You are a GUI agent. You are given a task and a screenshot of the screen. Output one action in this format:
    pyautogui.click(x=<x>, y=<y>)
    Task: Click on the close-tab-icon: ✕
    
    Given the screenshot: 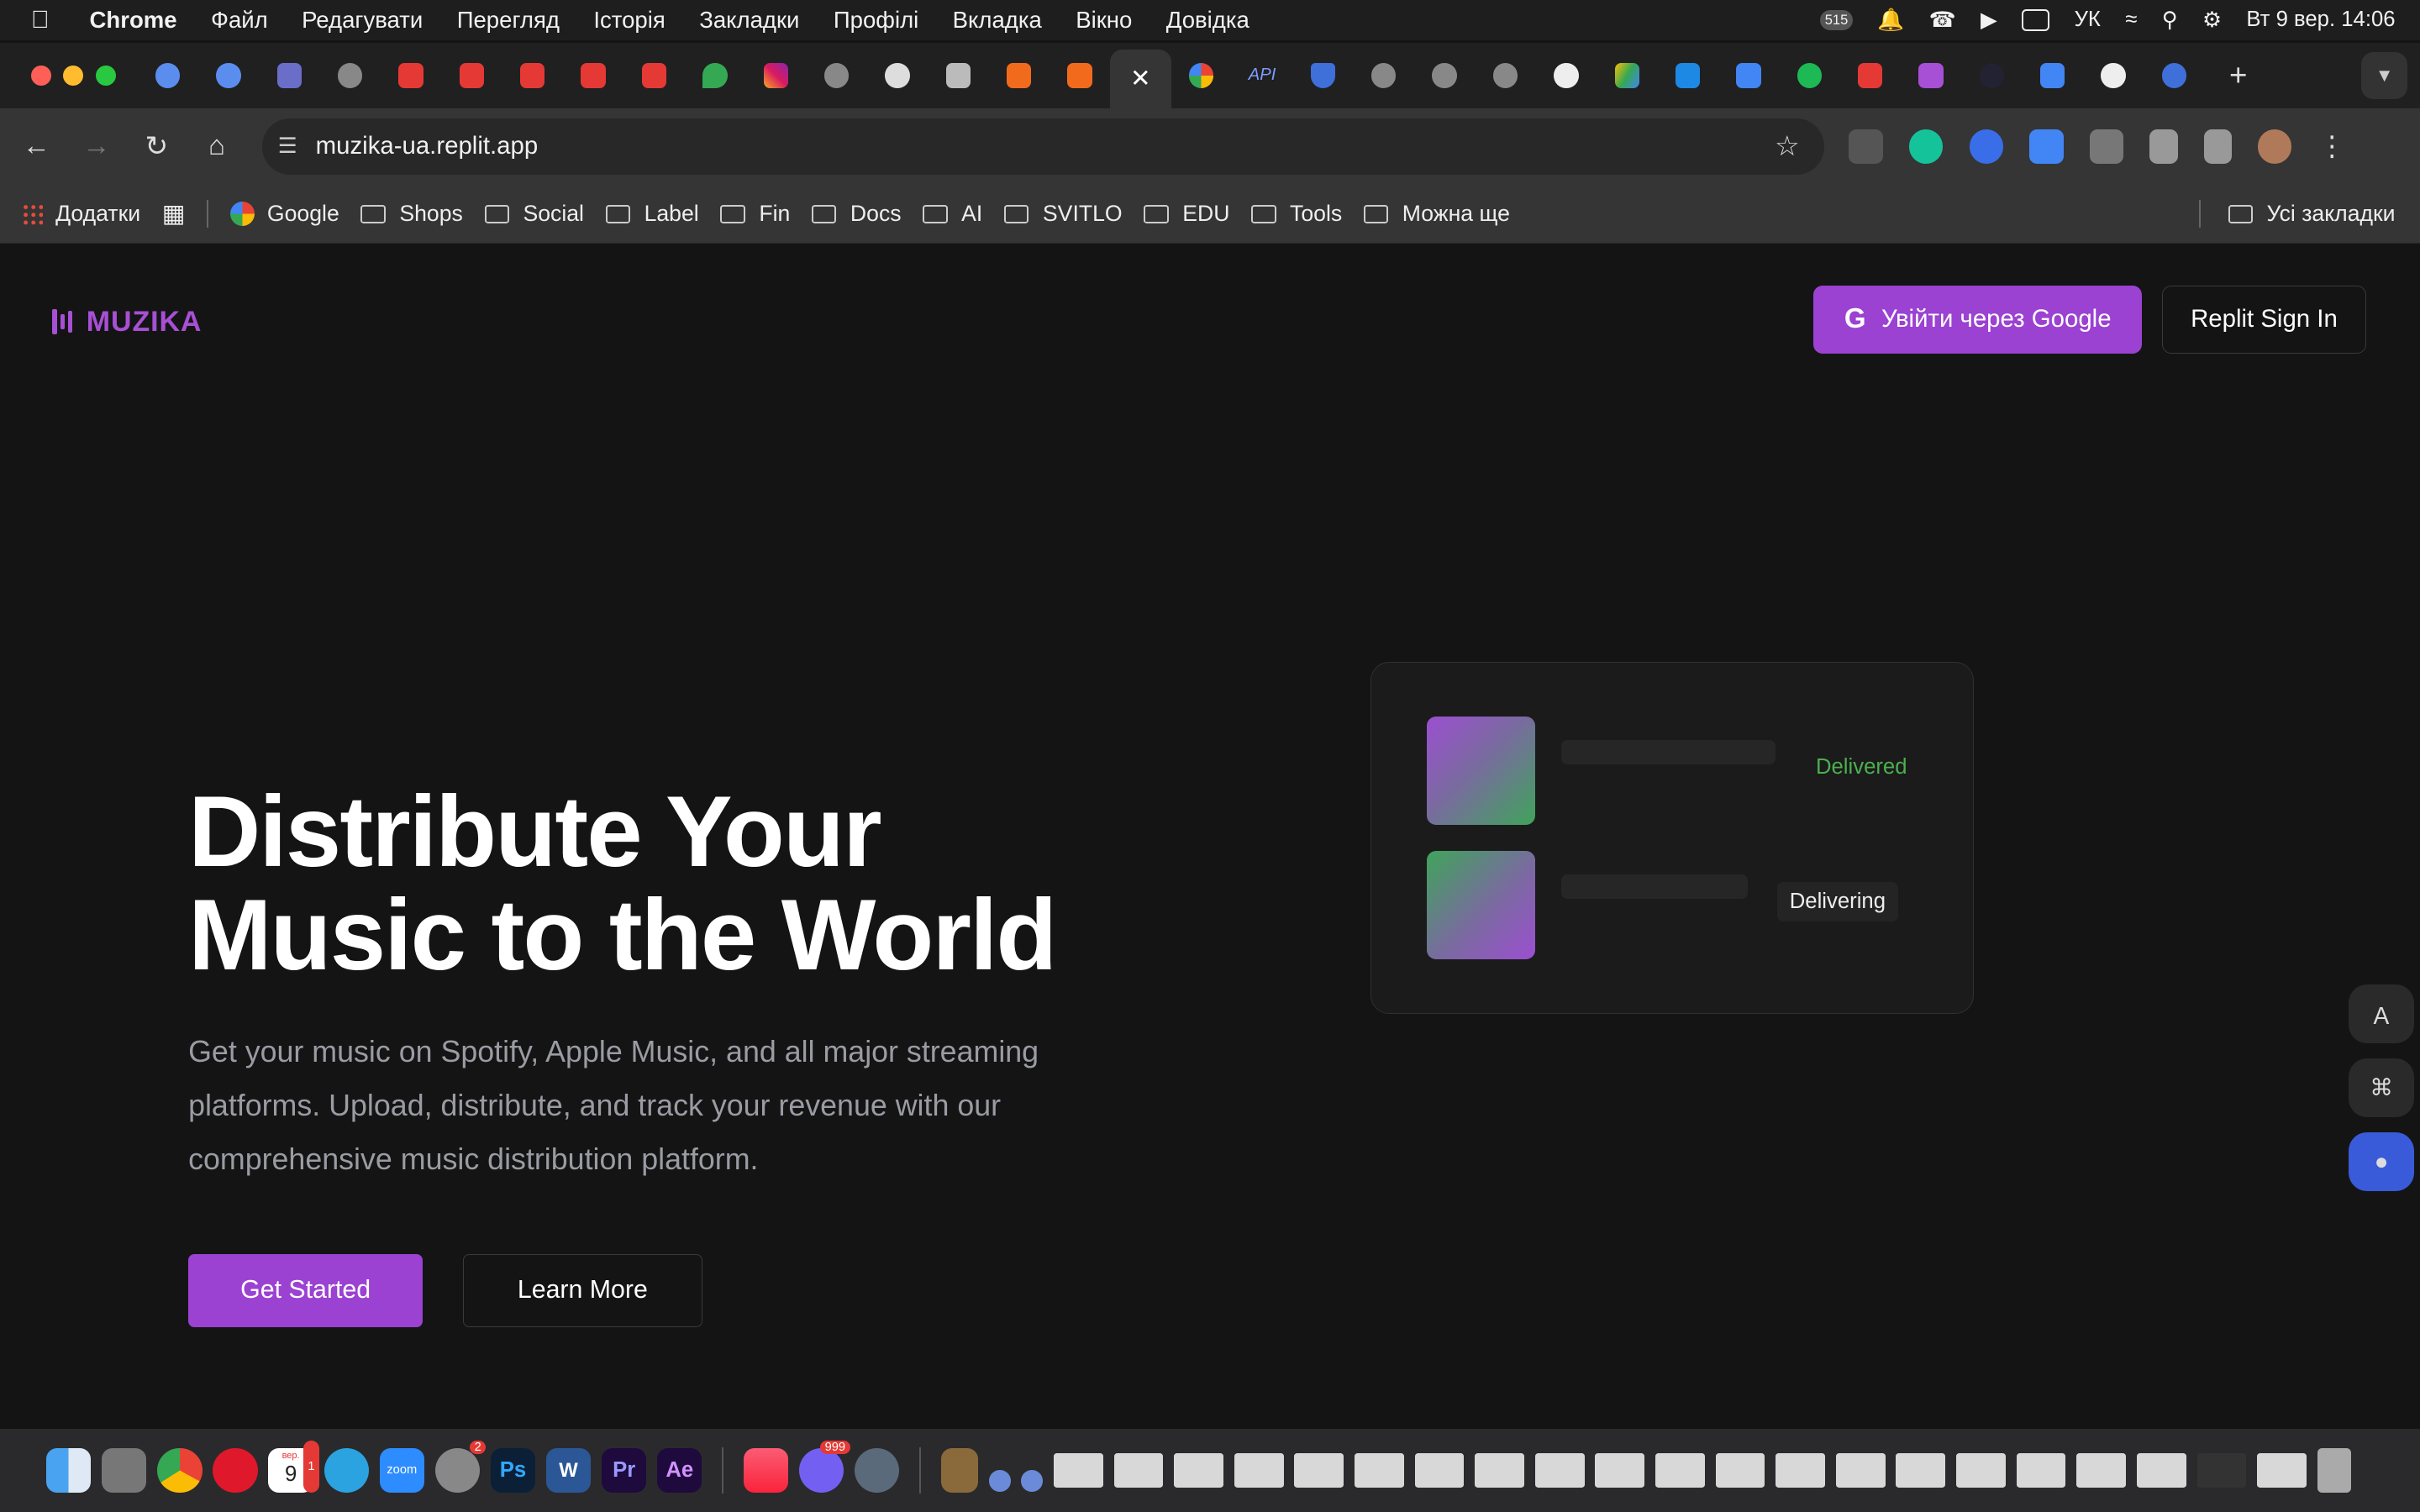 What is the action you would take?
    pyautogui.click(x=1140, y=78)
    